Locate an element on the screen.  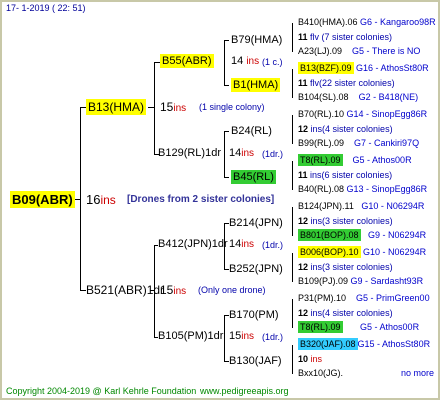
g3-colony: B214(JPN) is located at coordinates (256, 223).